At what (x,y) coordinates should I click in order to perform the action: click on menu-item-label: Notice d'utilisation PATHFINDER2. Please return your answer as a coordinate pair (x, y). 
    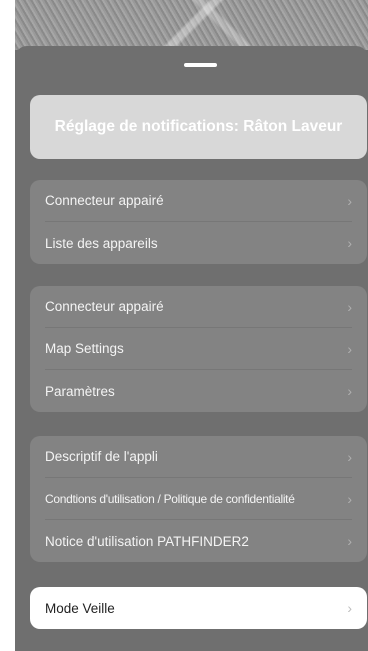
    Looking at the image, I should click on (147, 541).